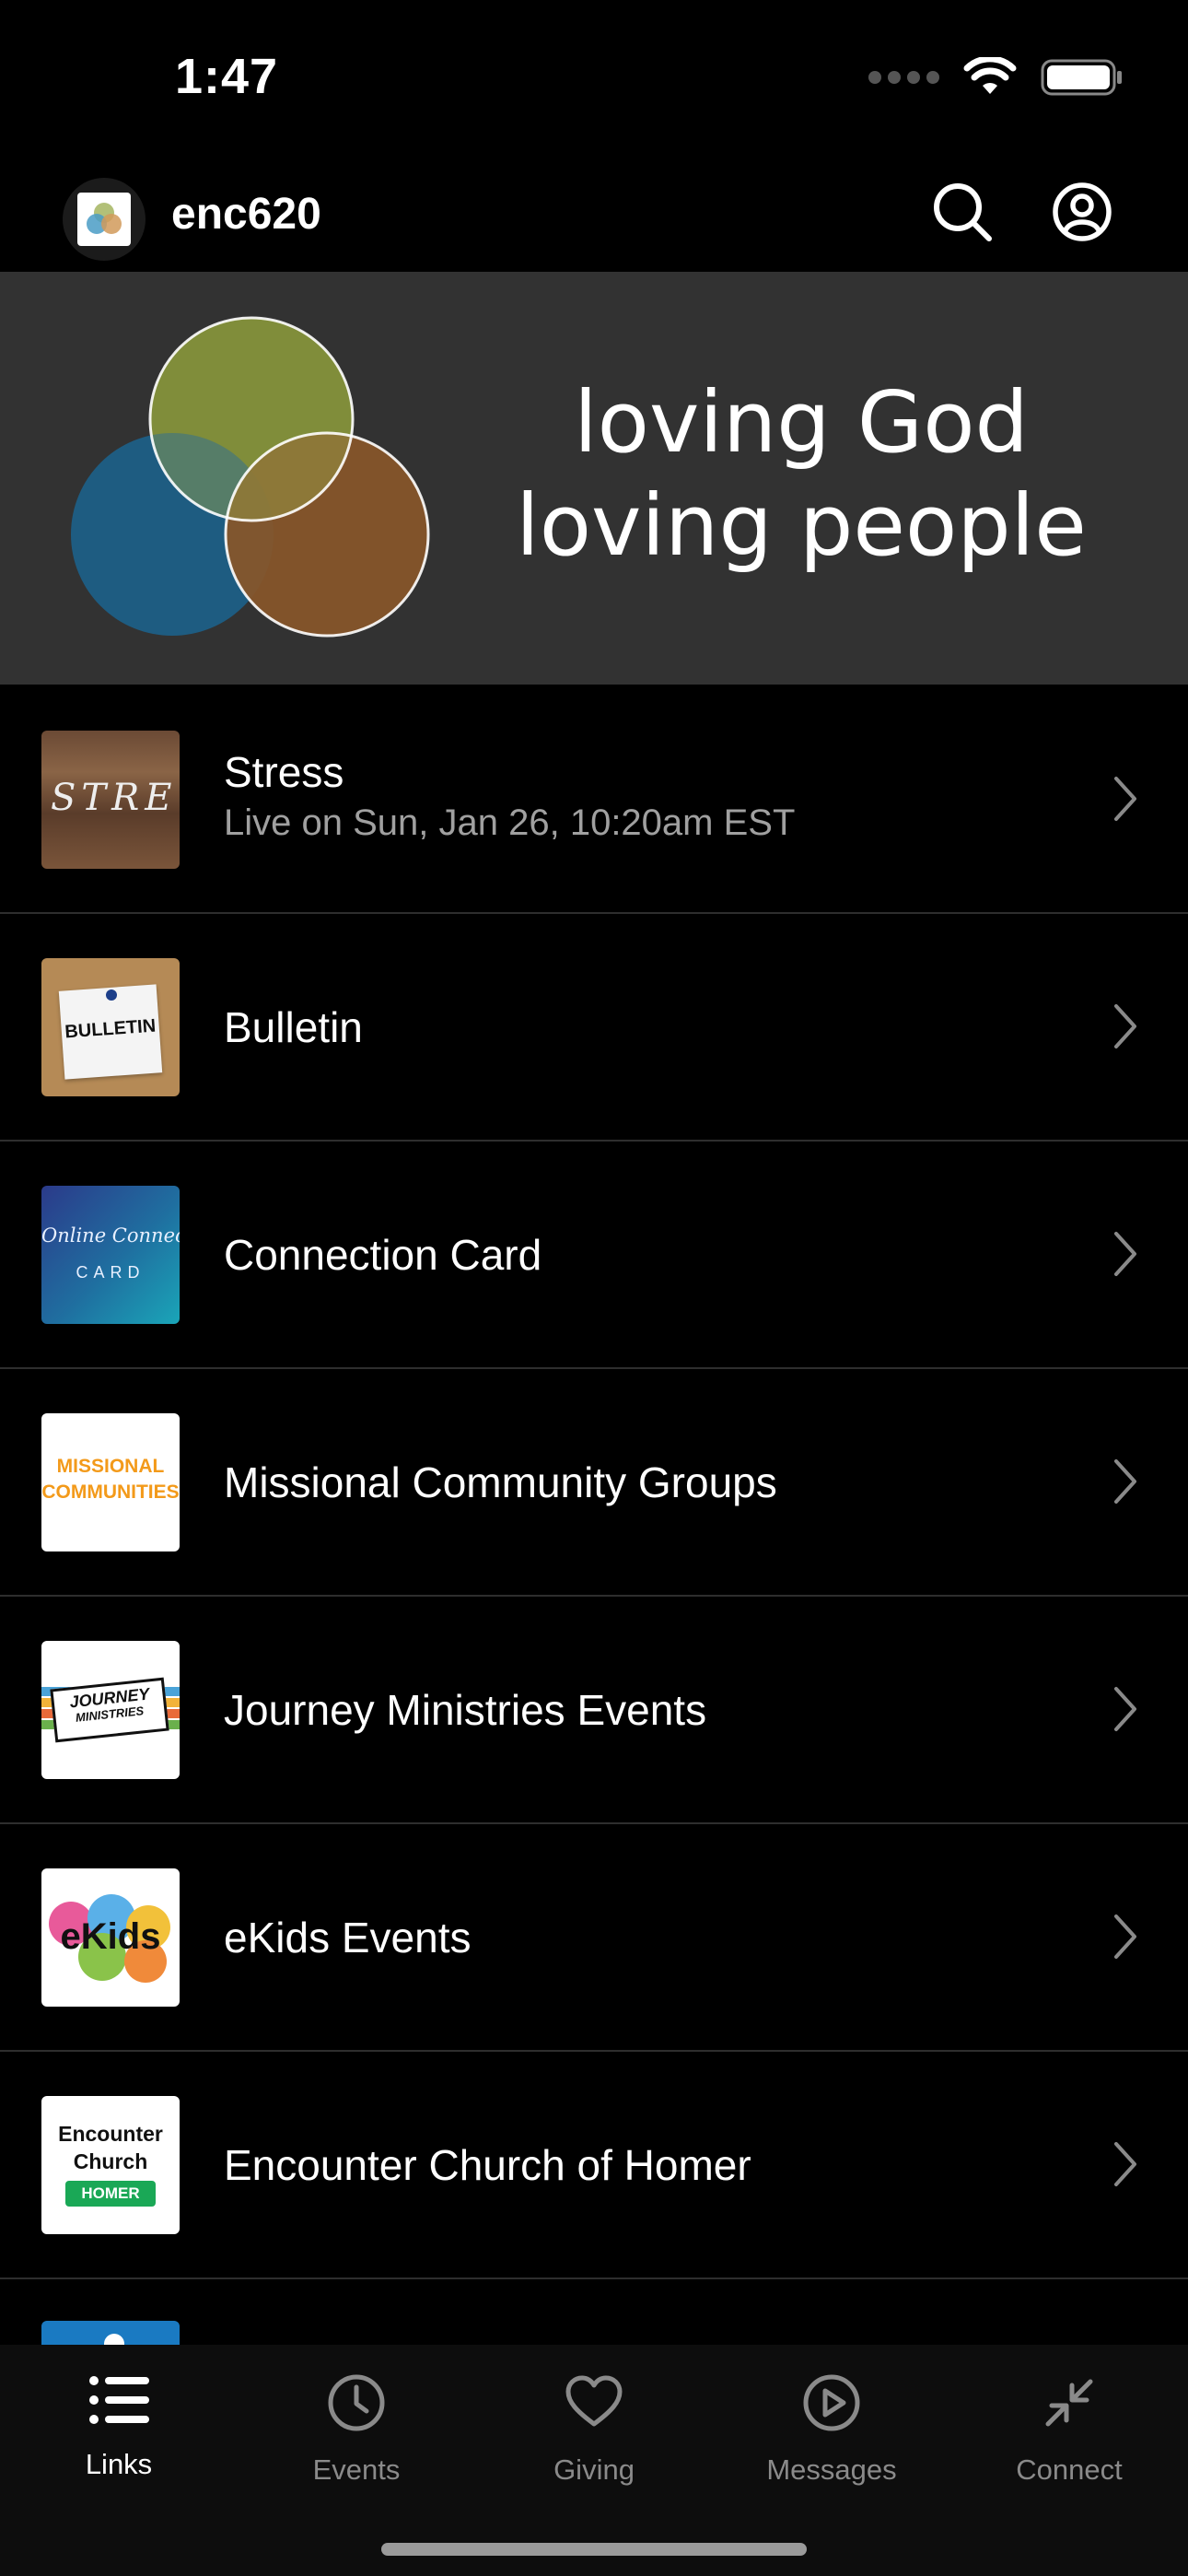 The width and height of the screenshot is (1188, 2576). I want to click on list-item-bulletin: BULLETIN Bulletin, so click(594, 1028).